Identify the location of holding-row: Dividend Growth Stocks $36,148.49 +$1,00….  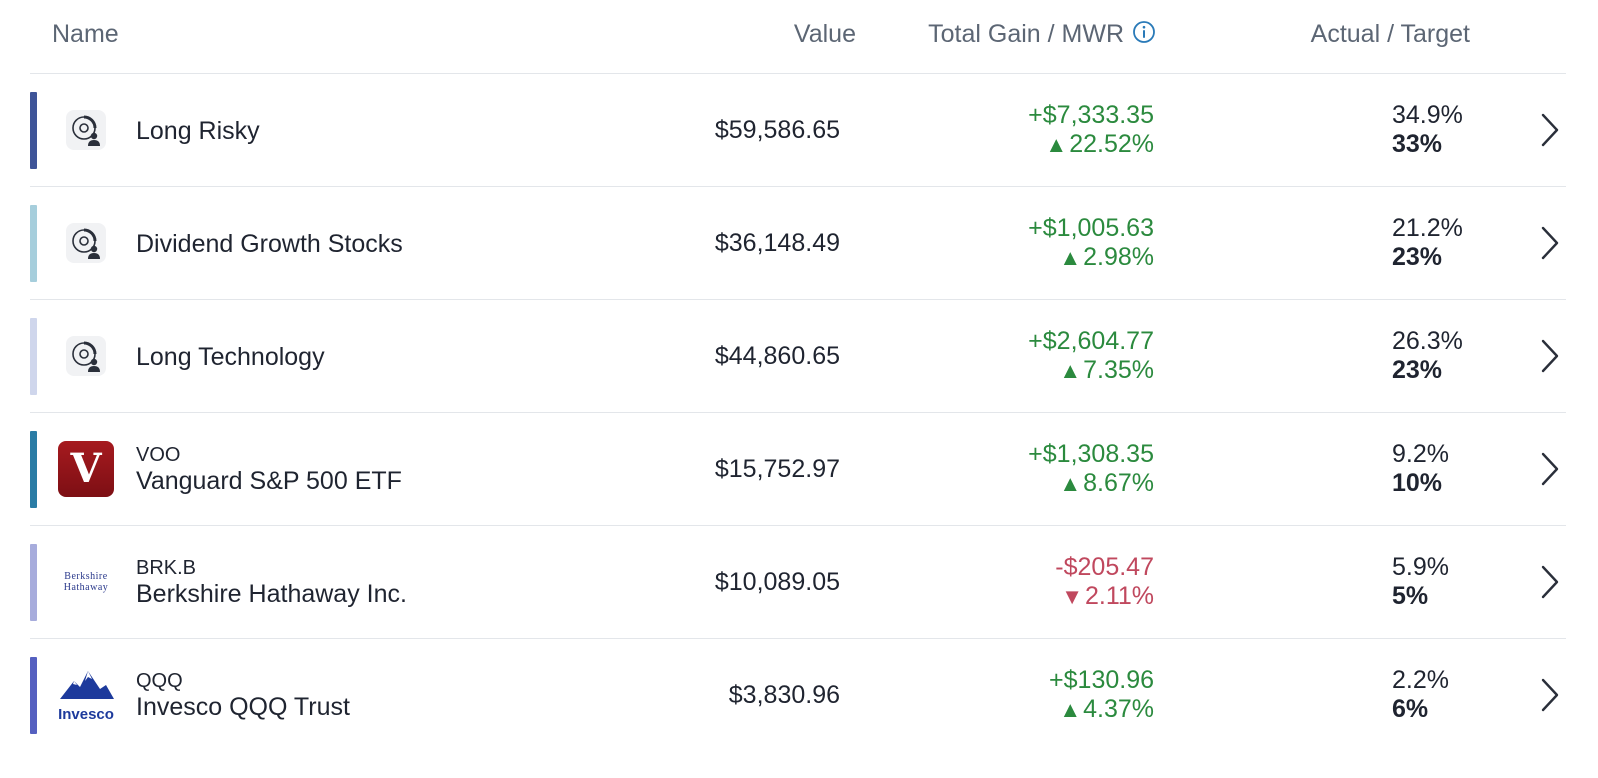
(798, 243).